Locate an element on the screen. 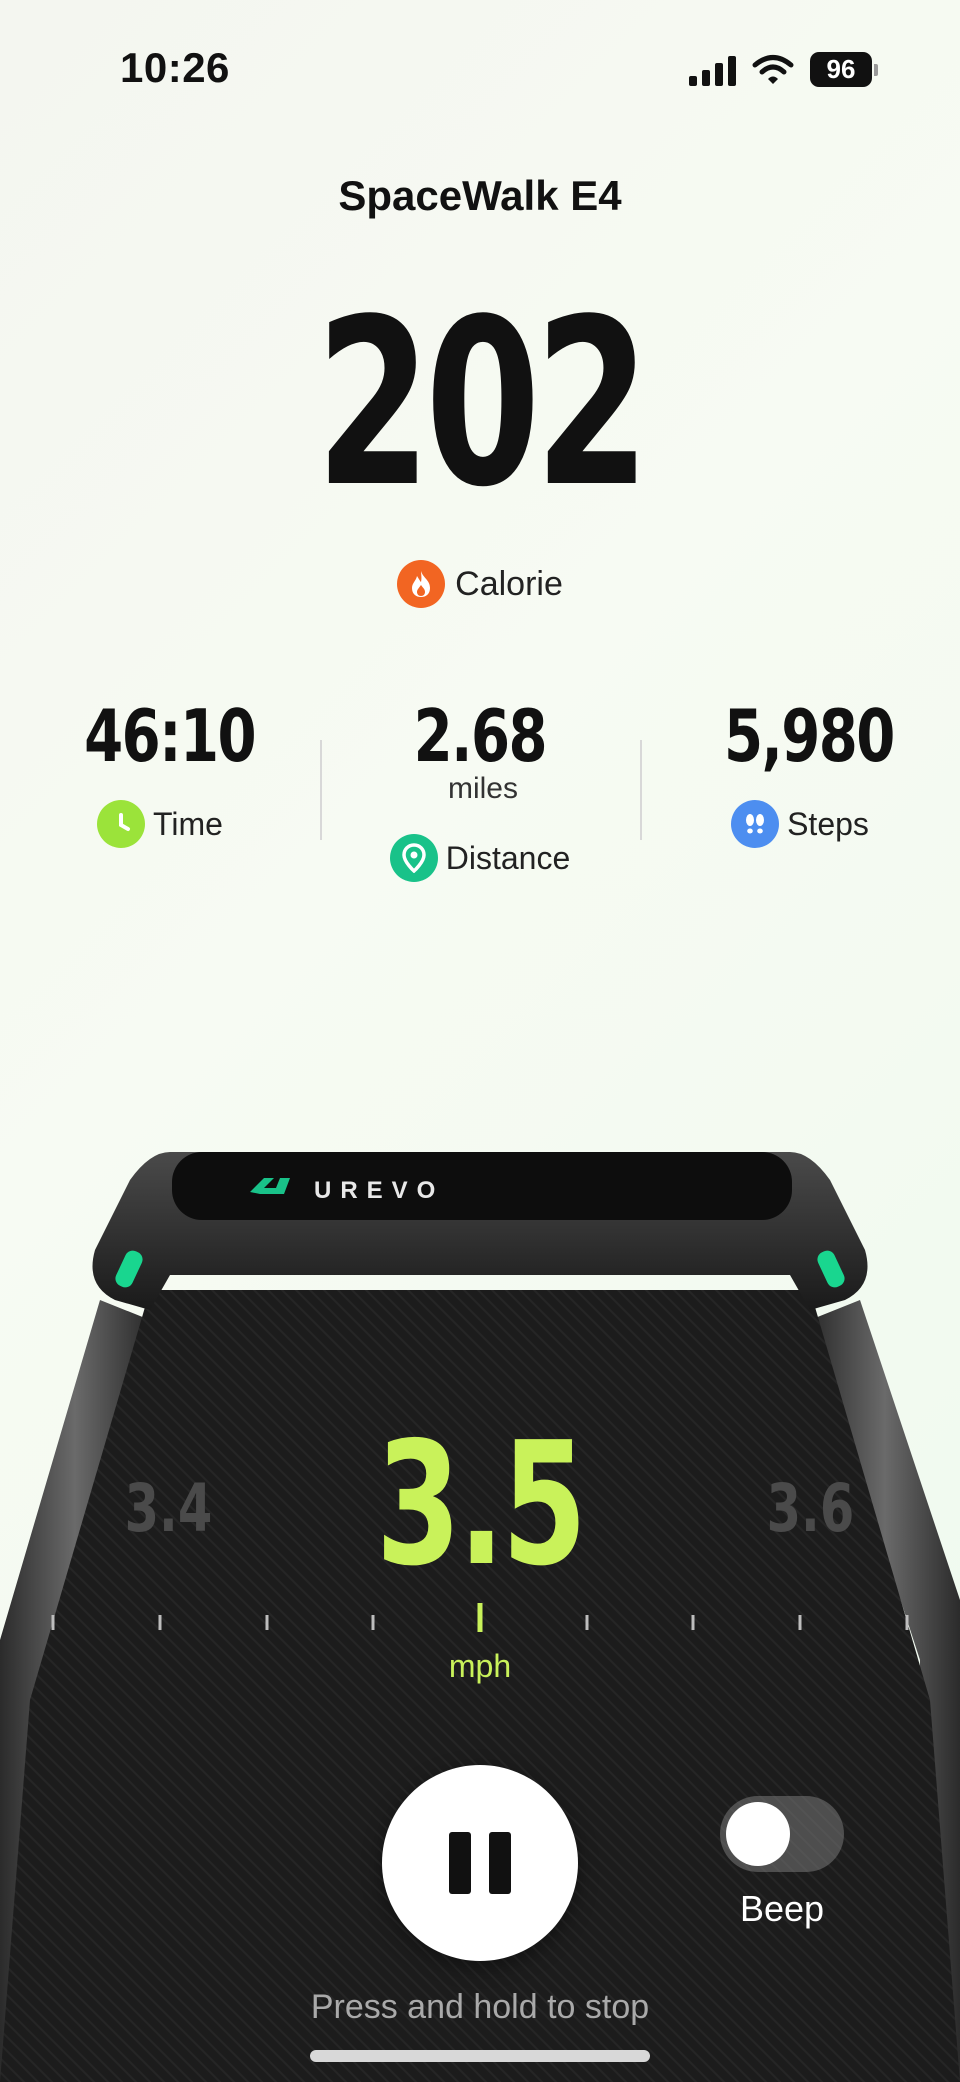 Image resolution: width=960 pixels, height=2082 pixels. speed-next: 3.6 is located at coordinates (811, 1508).